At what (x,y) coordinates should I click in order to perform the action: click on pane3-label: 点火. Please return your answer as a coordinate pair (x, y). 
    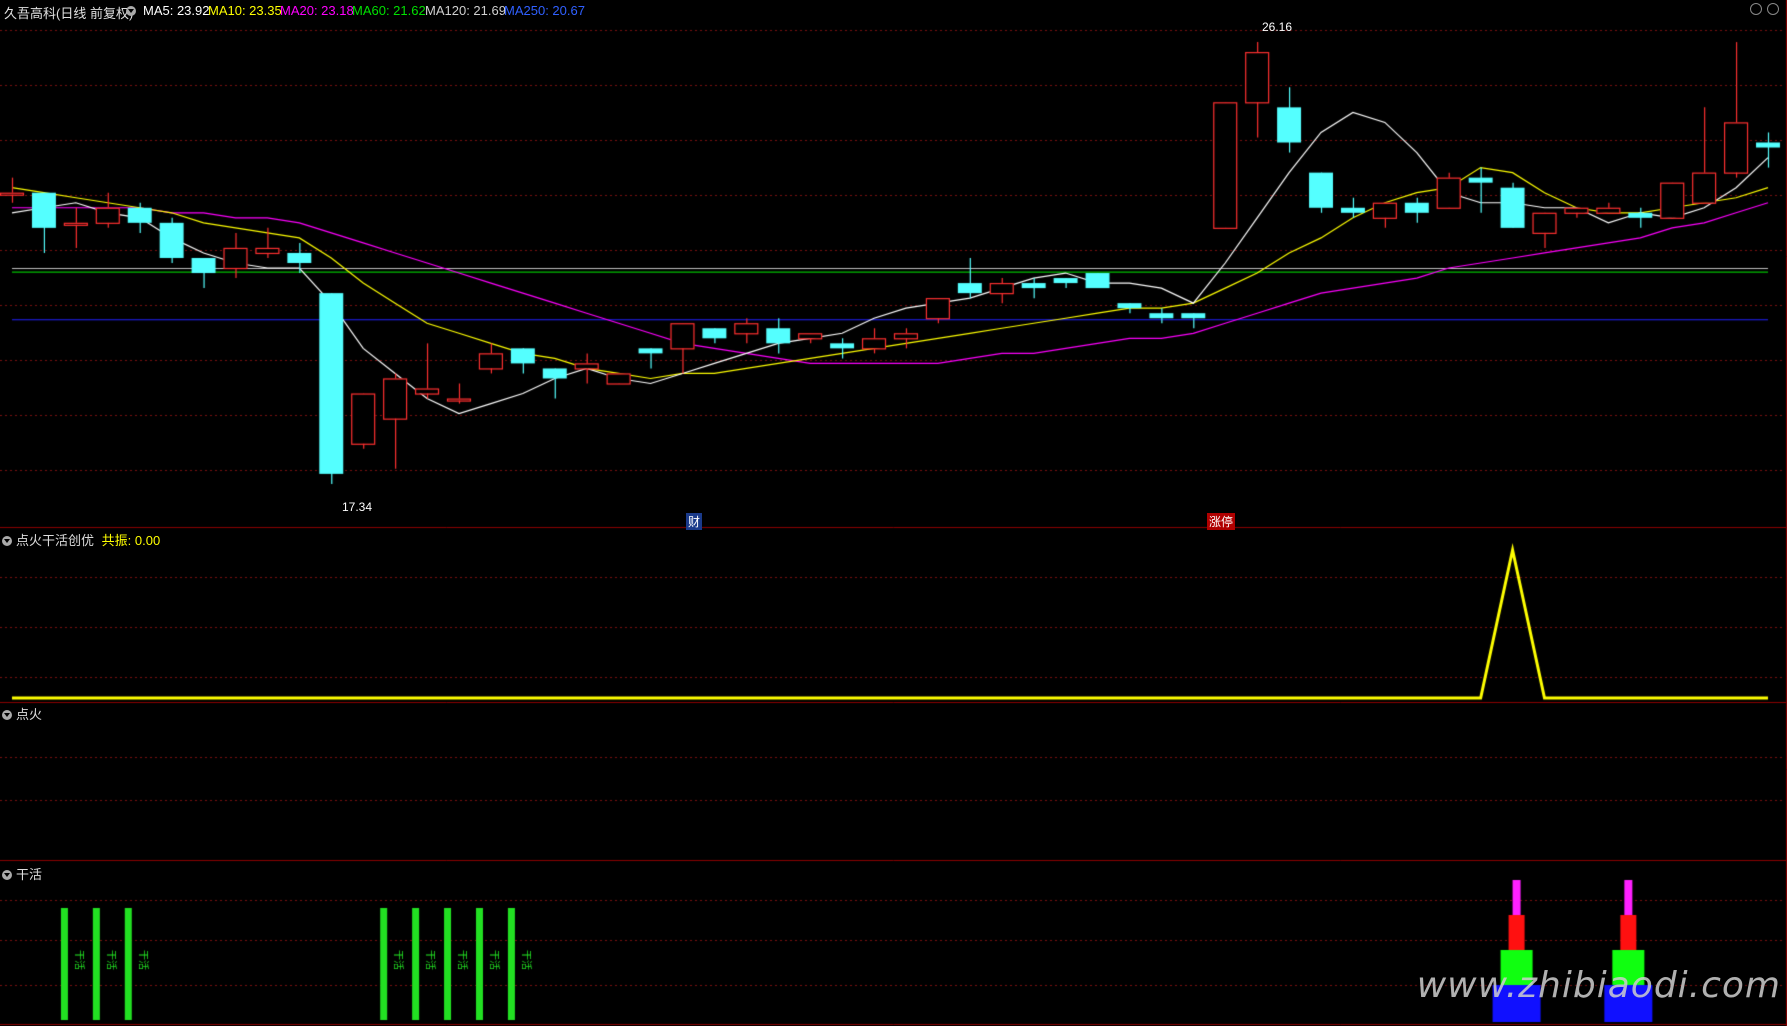
    Looking at the image, I should click on (22, 713).